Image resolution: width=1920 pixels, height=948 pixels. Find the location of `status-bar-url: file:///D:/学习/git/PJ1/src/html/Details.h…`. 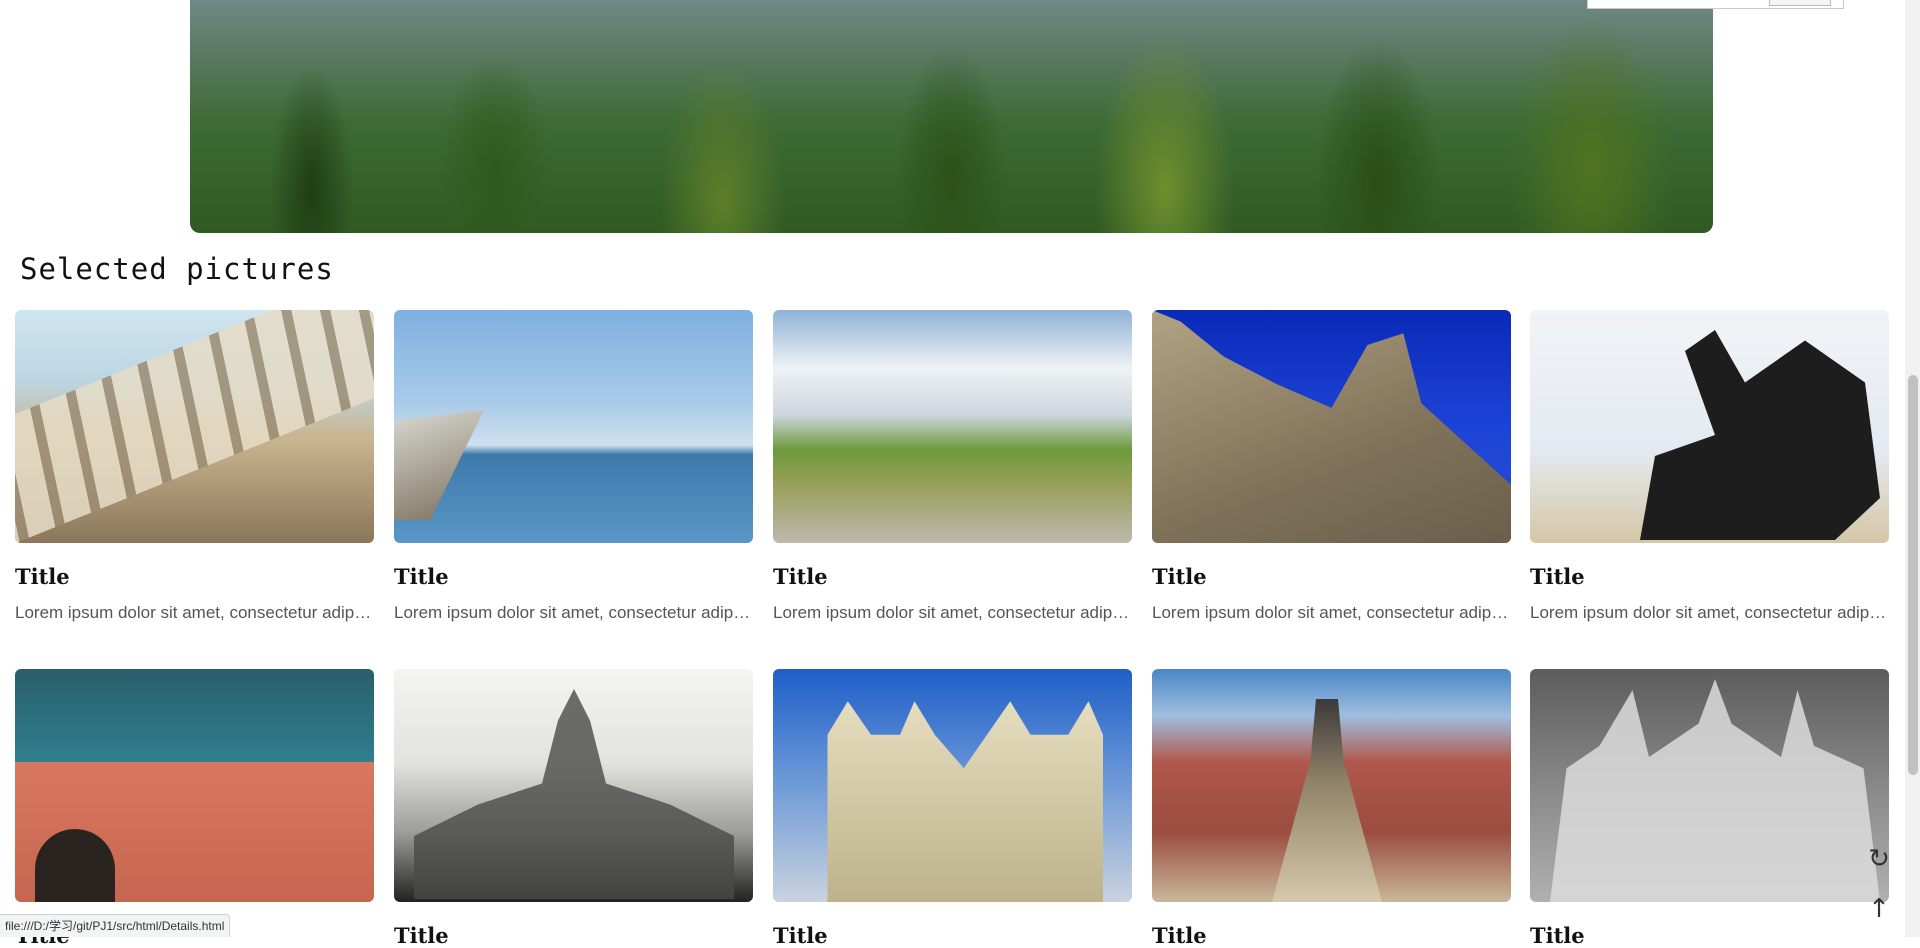

status-bar-url: file:///D:/学习/git/PJ1/src/html/Details.h… is located at coordinates (115, 925).